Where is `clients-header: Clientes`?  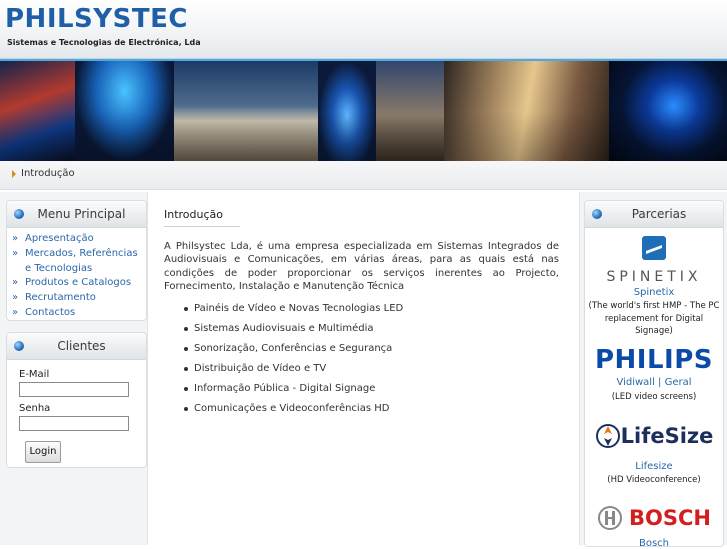
clients-header: Clientes is located at coordinates (76, 346).